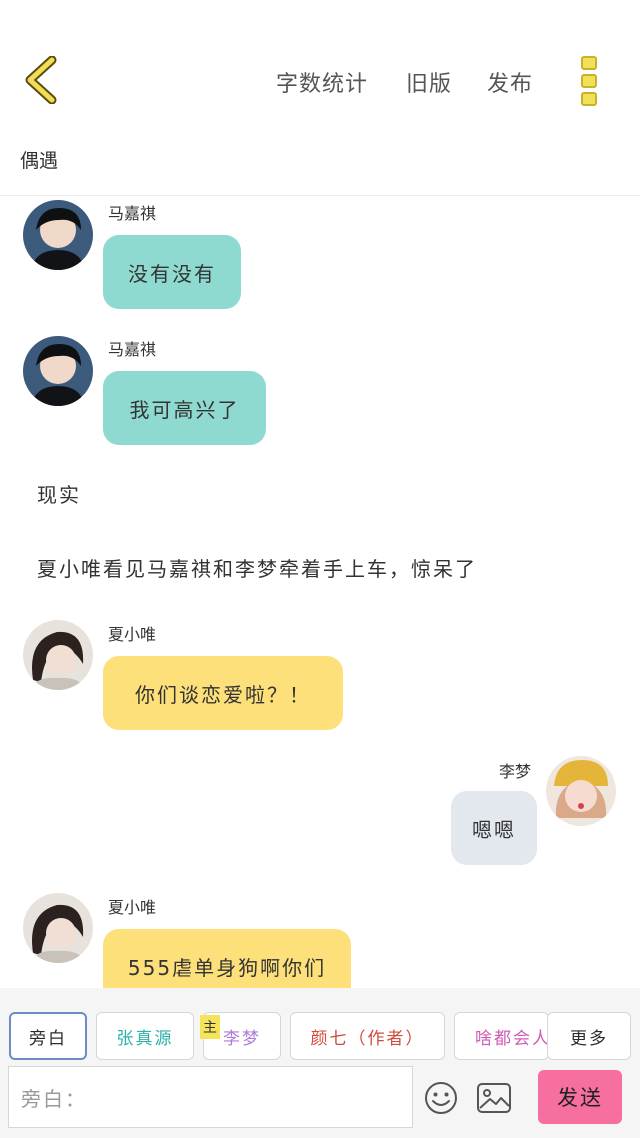 This screenshot has height=1138, width=640. What do you see at coordinates (429, 82) in the screenshot?
I see `old-version-link: 旧版` at bounding box center [429, 82].